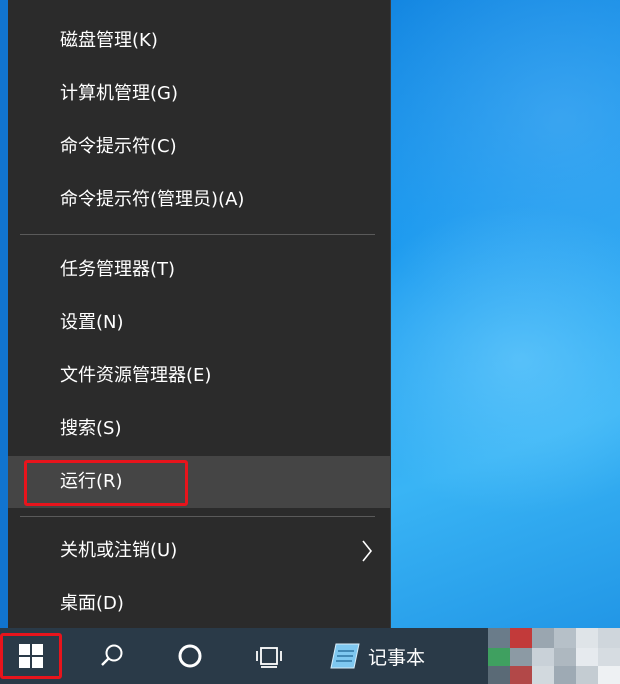 Image resolution: width=620 pixels, height=684 pixels. What do you see at coordinates (199, 41) in the screenshot?
I see `menu-item-disk-management: 磁盘管理(K)` at bounding box center [199, 41].